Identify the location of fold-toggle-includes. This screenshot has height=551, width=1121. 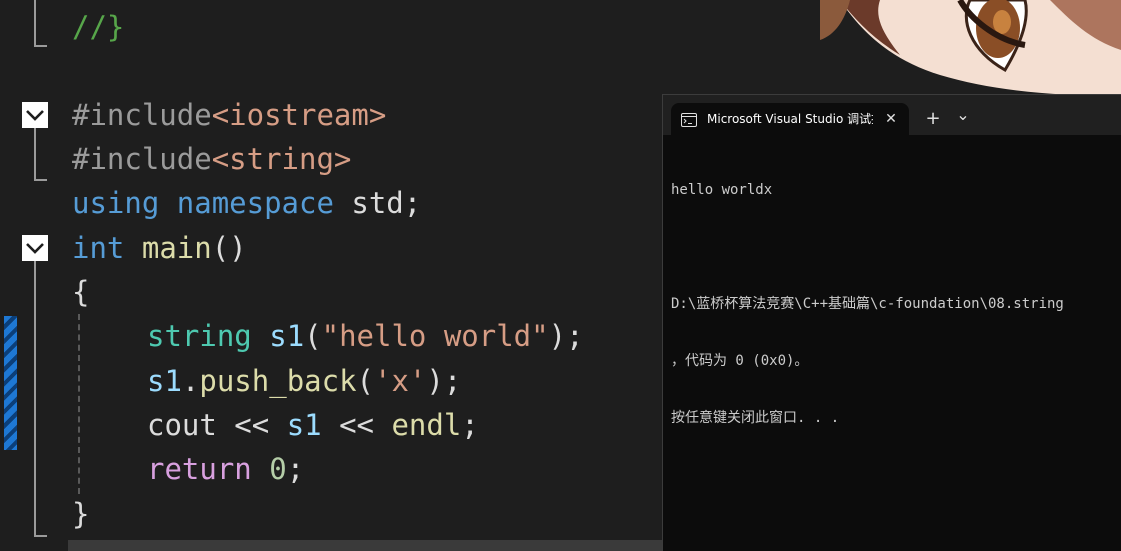
(35, 115).